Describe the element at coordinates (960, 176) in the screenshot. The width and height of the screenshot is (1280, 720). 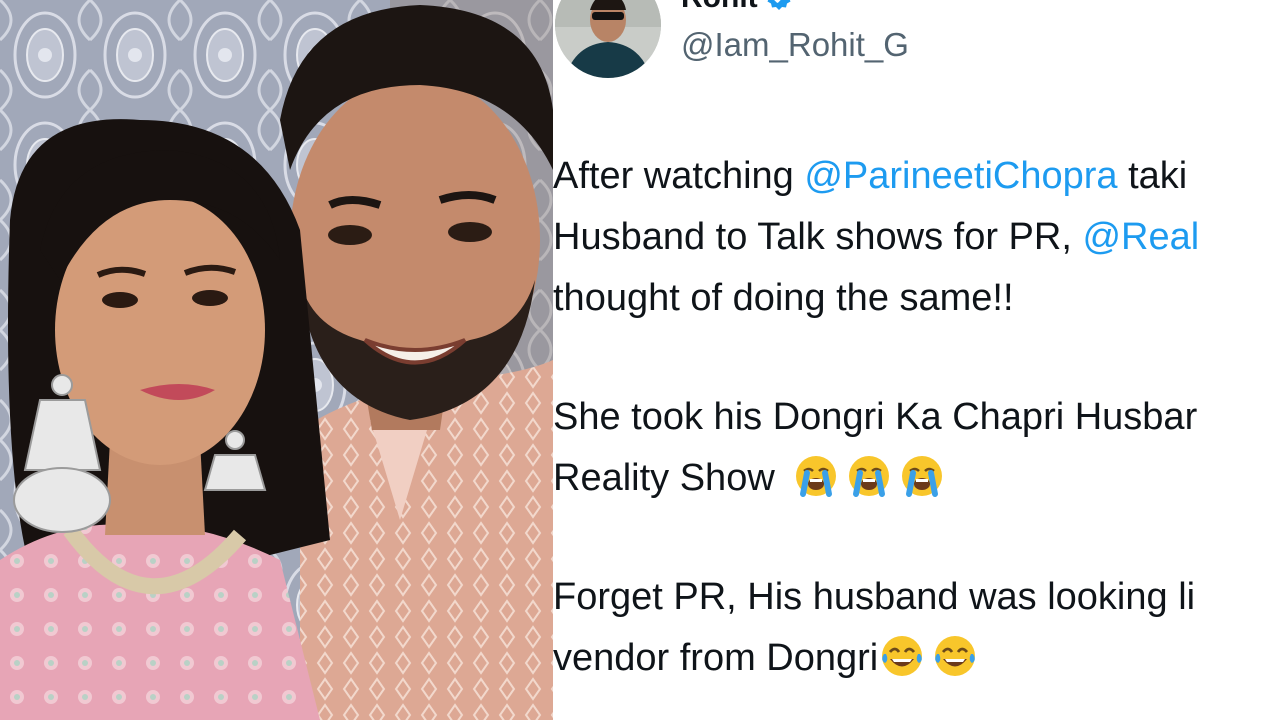
I see `mention-link-parineeti: @ParineetiChopra` at that location.